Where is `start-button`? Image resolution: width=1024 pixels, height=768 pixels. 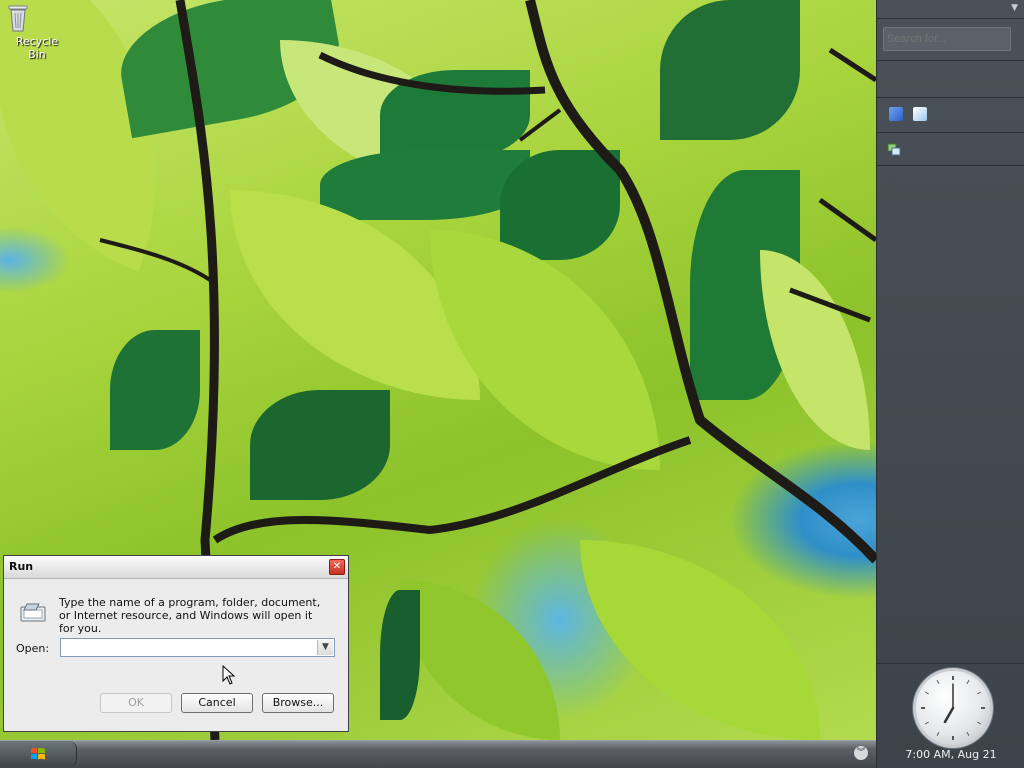
start-button is located at coordinates (38, 754).